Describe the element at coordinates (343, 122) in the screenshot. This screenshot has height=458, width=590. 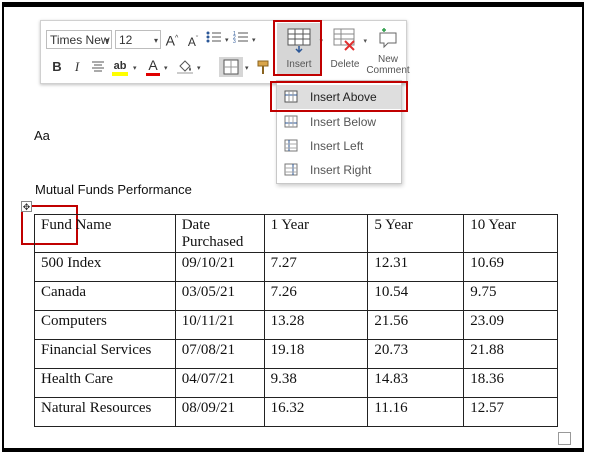
I see `menu-item-label: Insert Below` at that location.